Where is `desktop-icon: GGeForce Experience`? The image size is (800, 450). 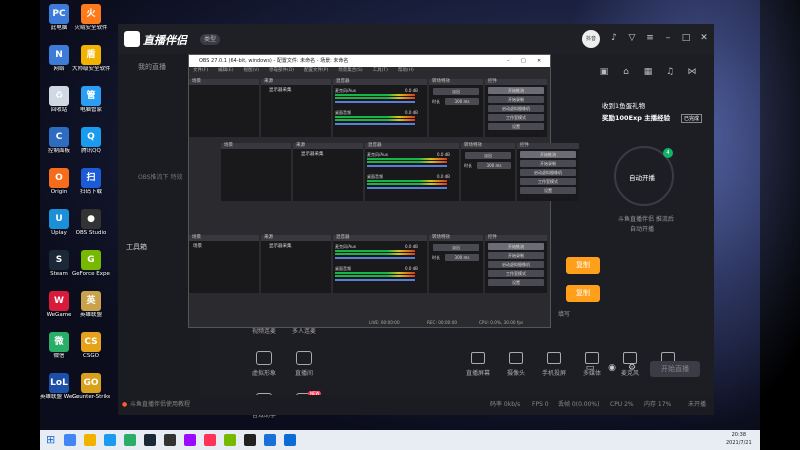 desktop-icon: GGeForce Experience is located at coordinates (91, 263).